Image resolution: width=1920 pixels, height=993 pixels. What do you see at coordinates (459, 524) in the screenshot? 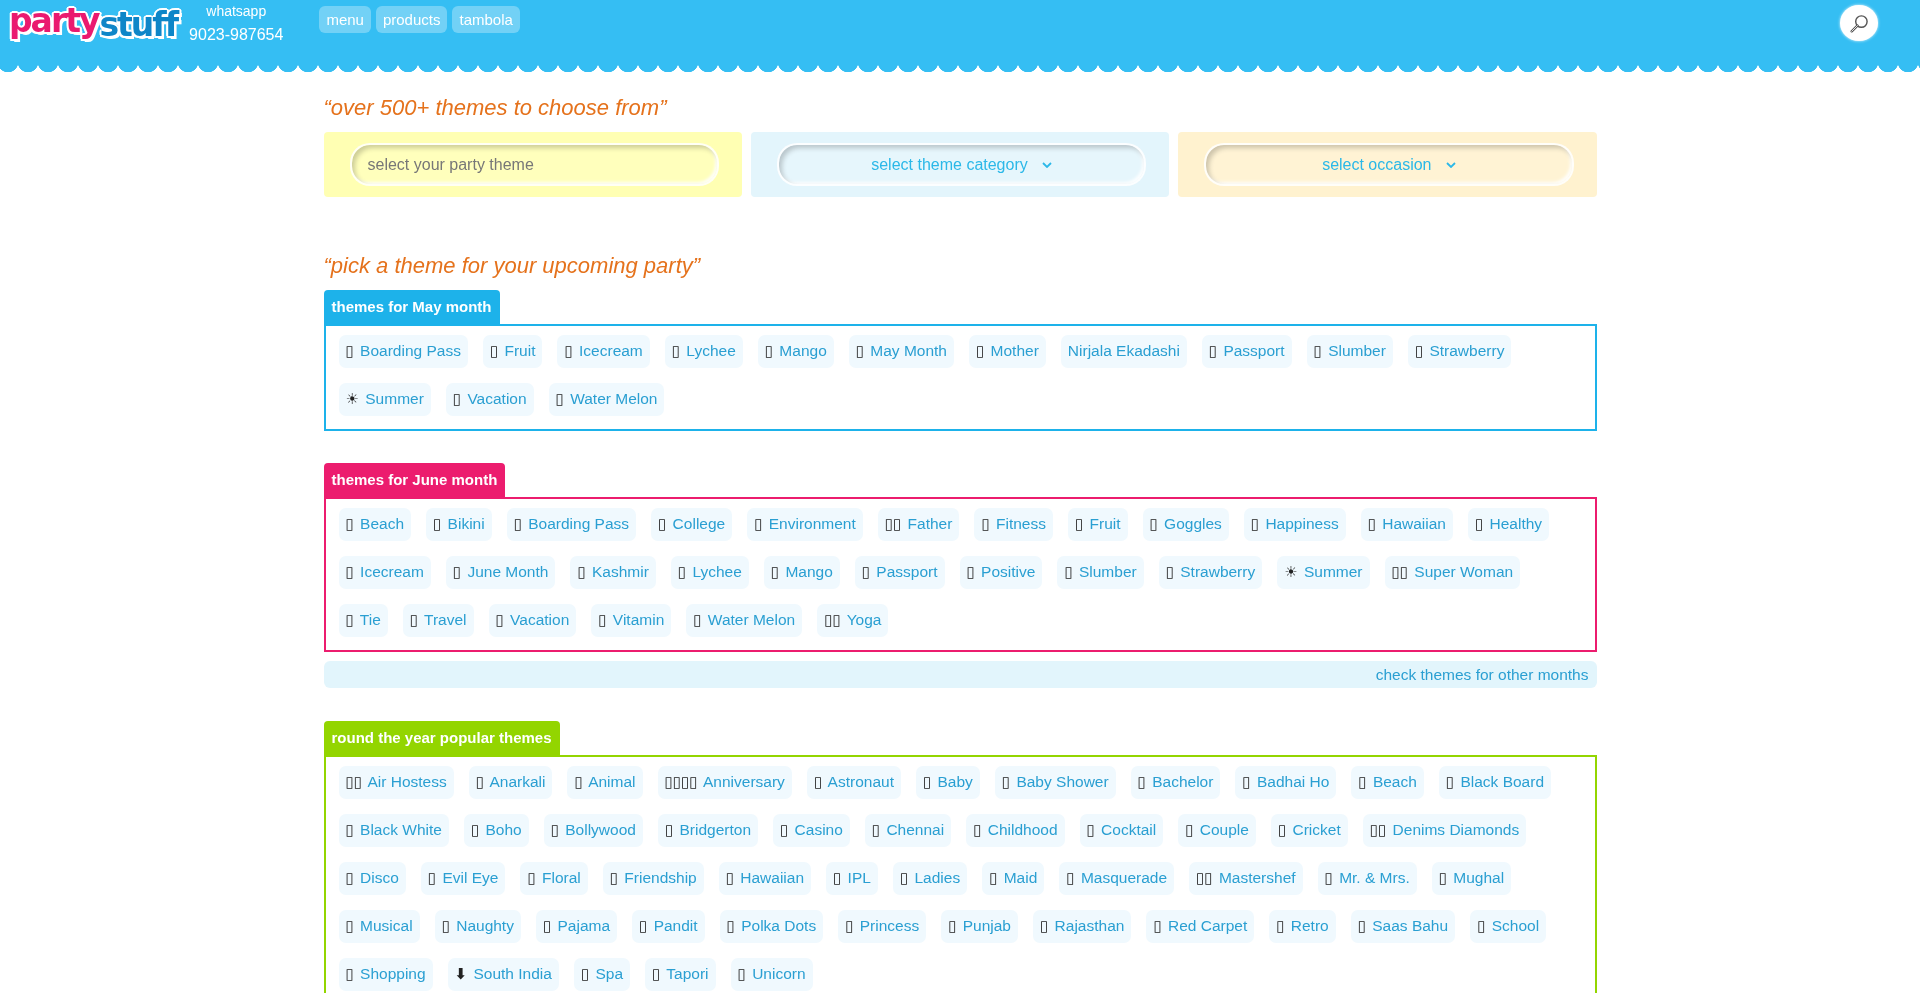
I see `theme-tag: ▯ Bikini` at bounding box center [459, 524].